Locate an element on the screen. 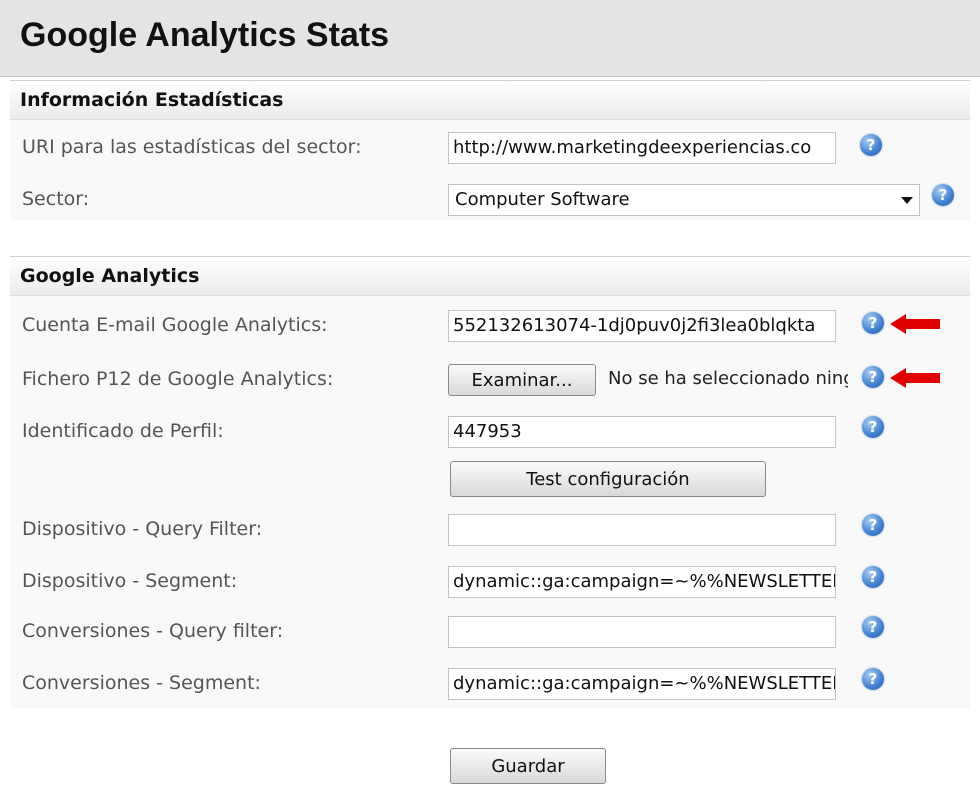 The width and height of the screenshot is (980, 798). device-segment-input: dynamic::ga:campaign=~%%NEWSLETTER is located at coordinates (642, 582).